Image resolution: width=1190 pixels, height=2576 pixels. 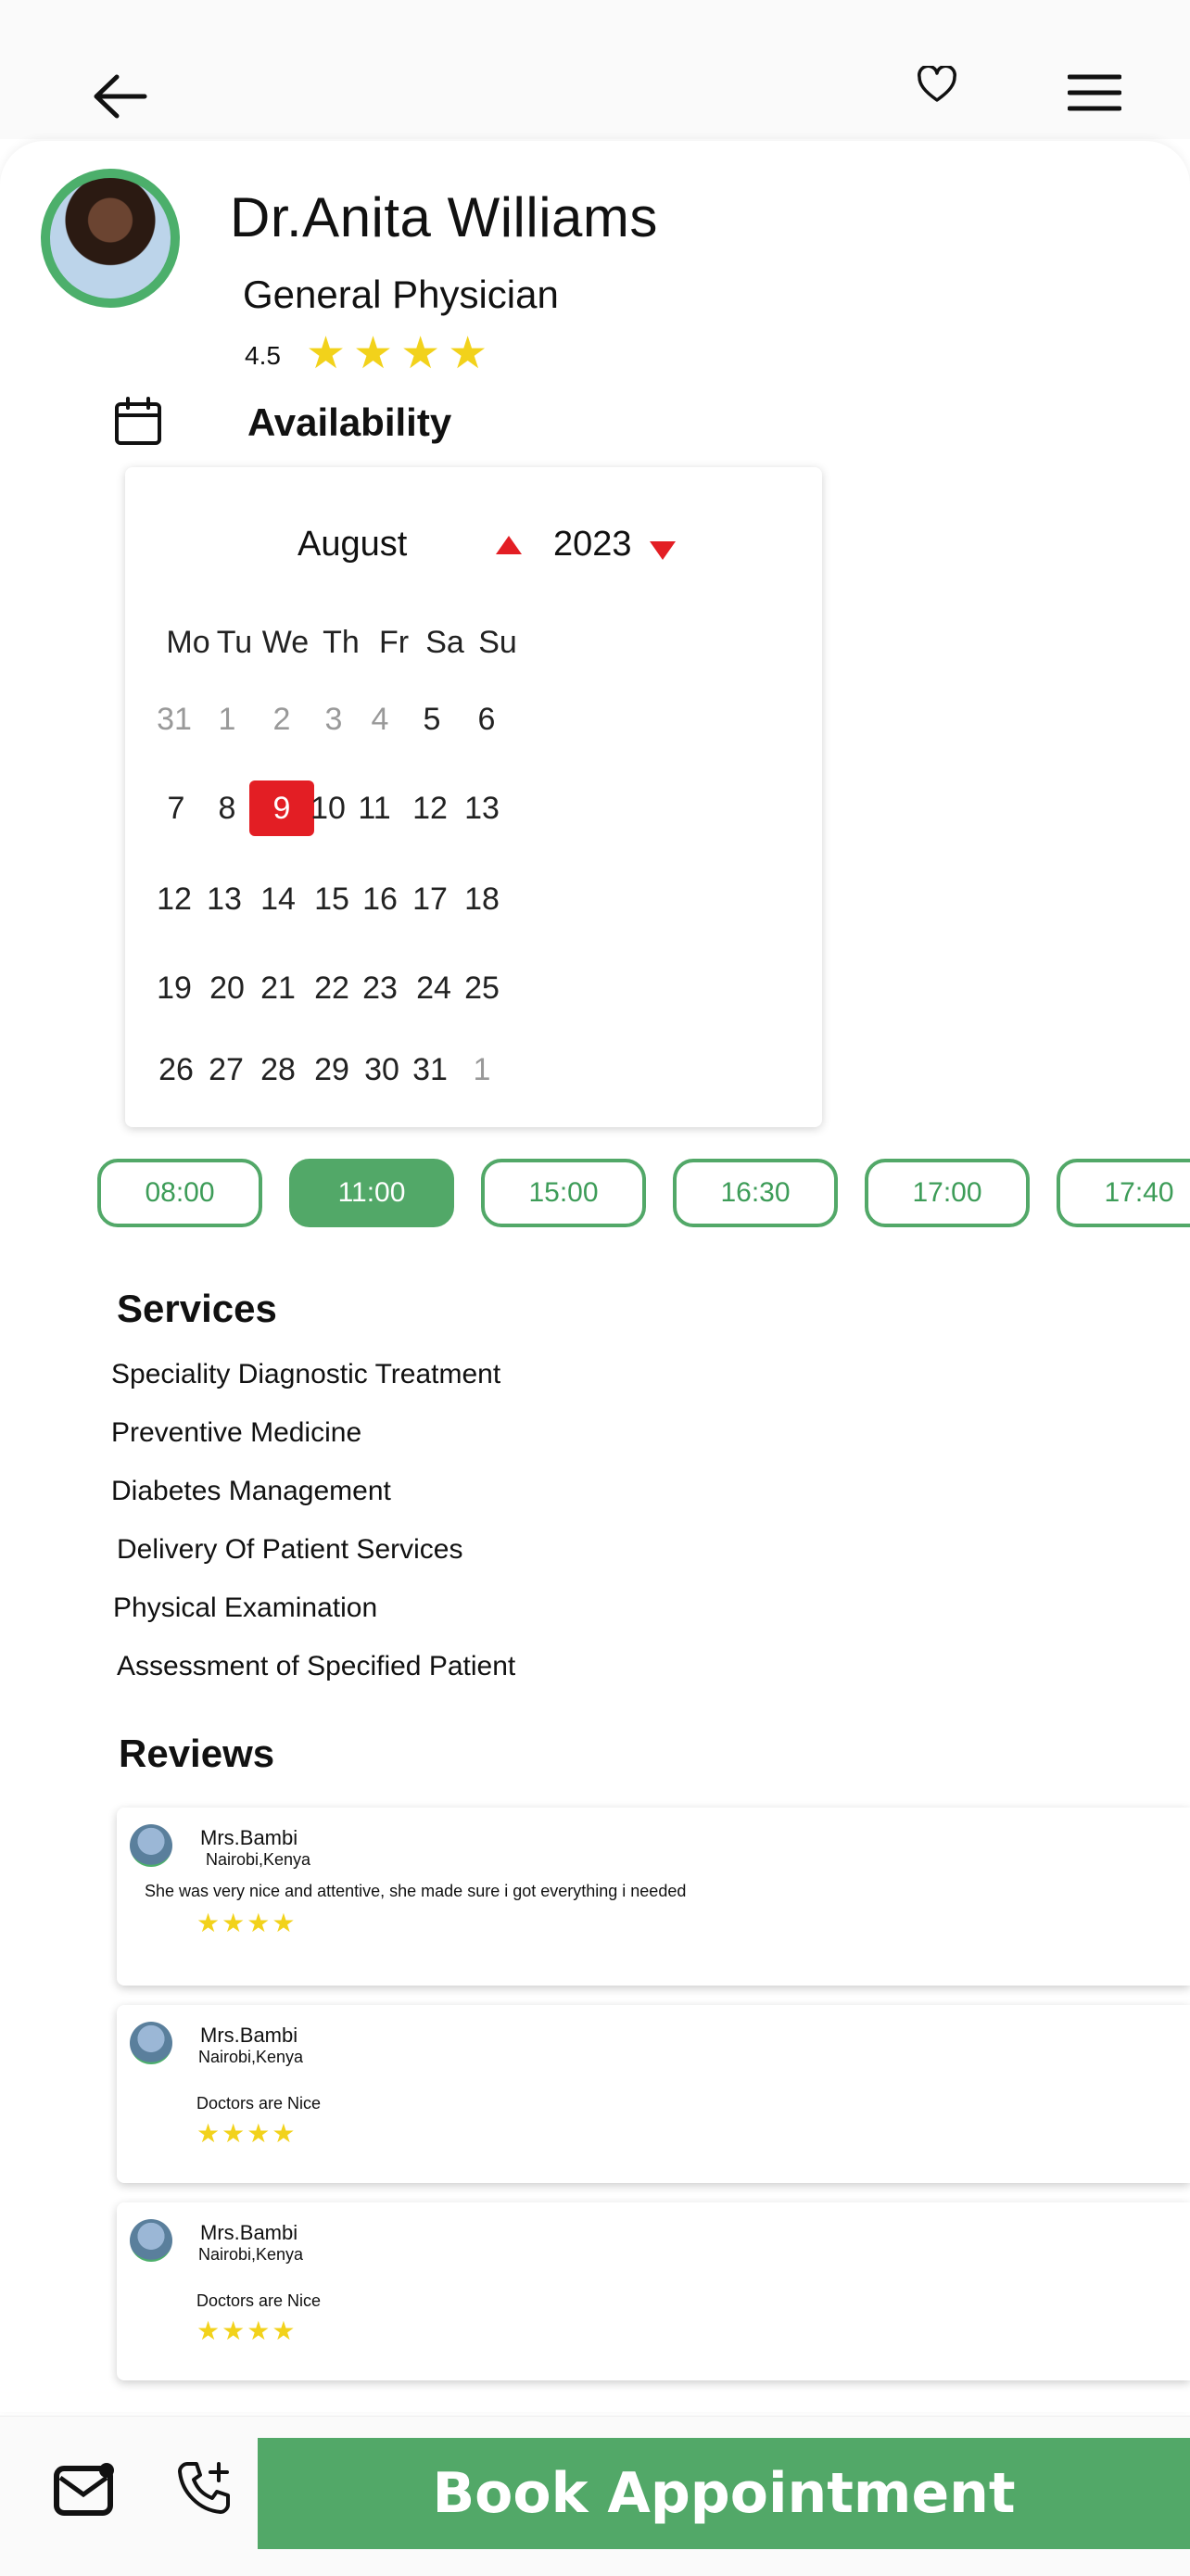 What do you see at coordinates (197, 1308) in the screenshot?
I see `services-title: Services` at bounding box center [197, 1308].